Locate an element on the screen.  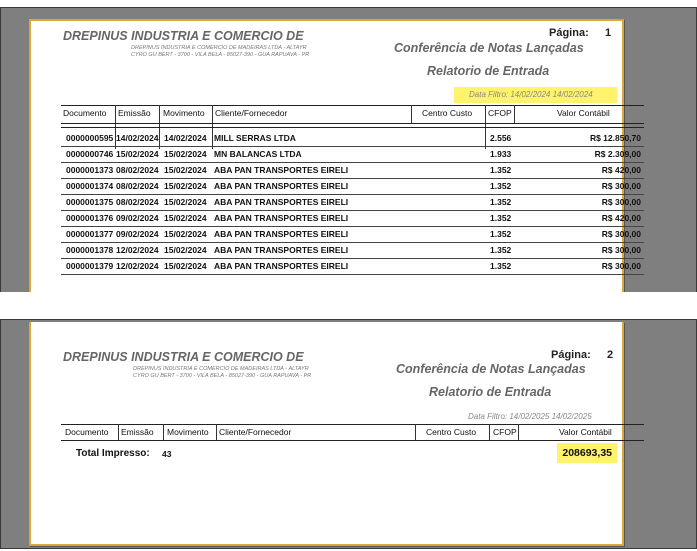
page-gap is located at coordinates (348, 305).